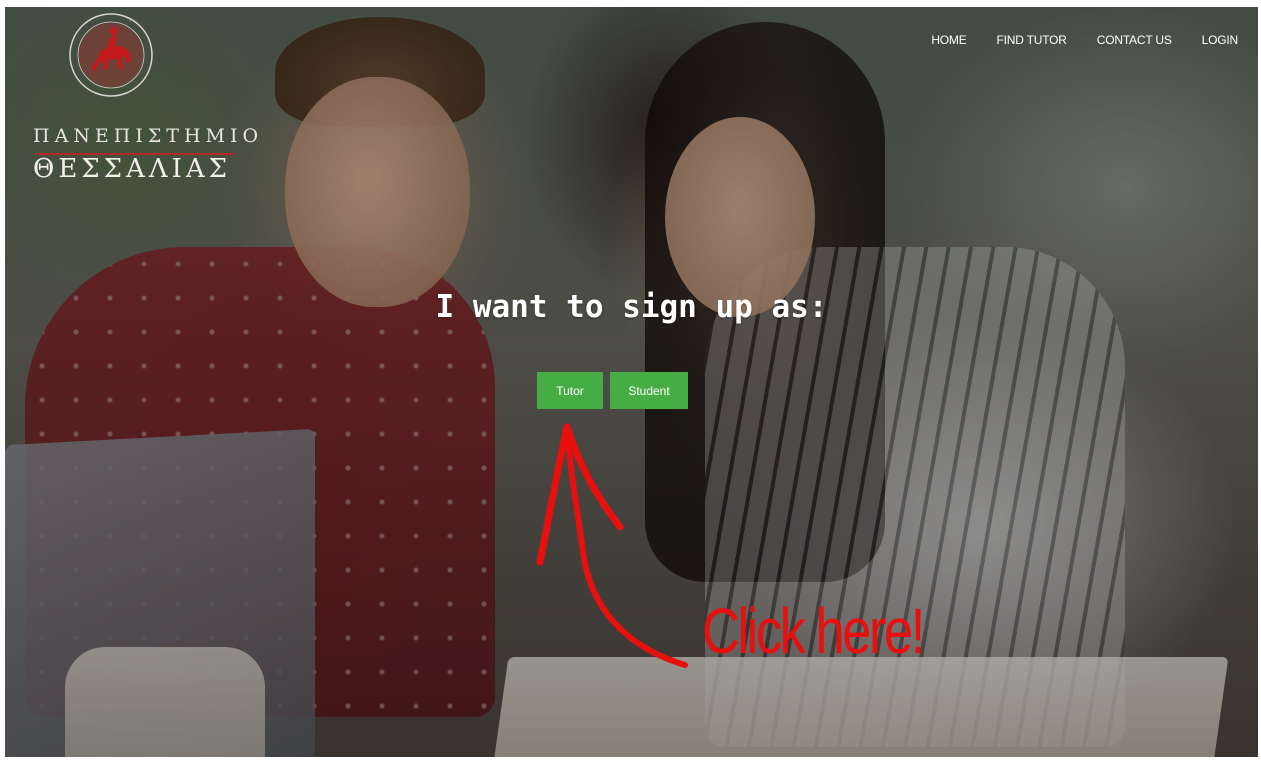  I want to click on logo-text-line1: ΠΑΝΕΠΙΣΤΗΜΙΟ, so click(148, 136).